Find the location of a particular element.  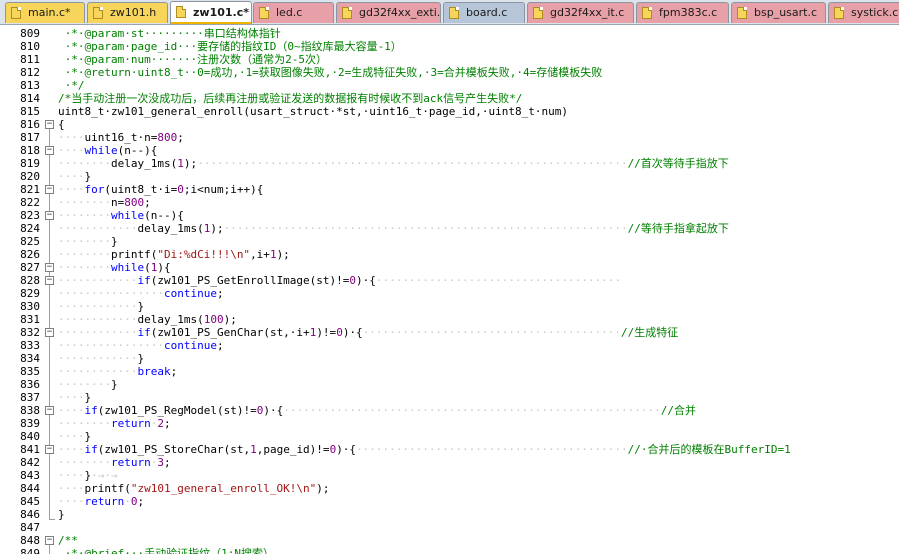

code-line: 818− ····while(n--){ is located at coordinates (449, 150).